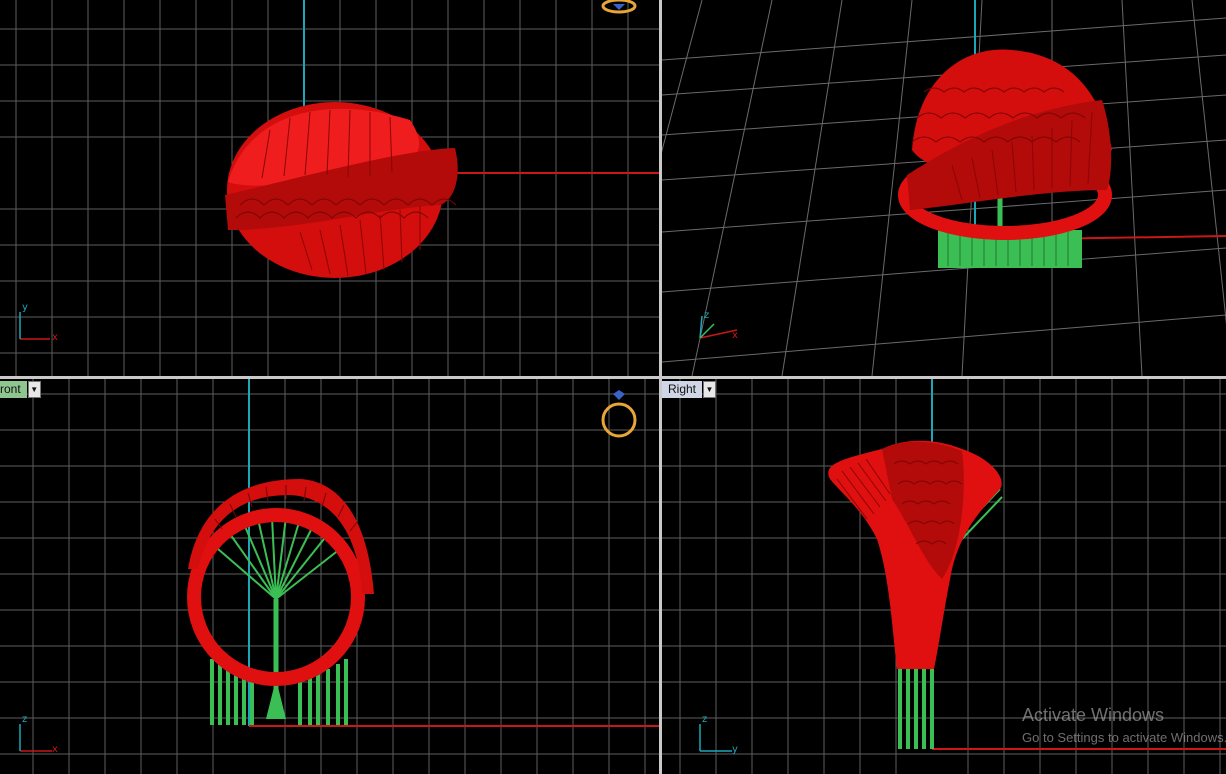 The height and width of the screenshot is (774, 1226). Describe the element at coordinates (660, 387) in the screenshot. I see `viewport-divider-vertical` at that location.